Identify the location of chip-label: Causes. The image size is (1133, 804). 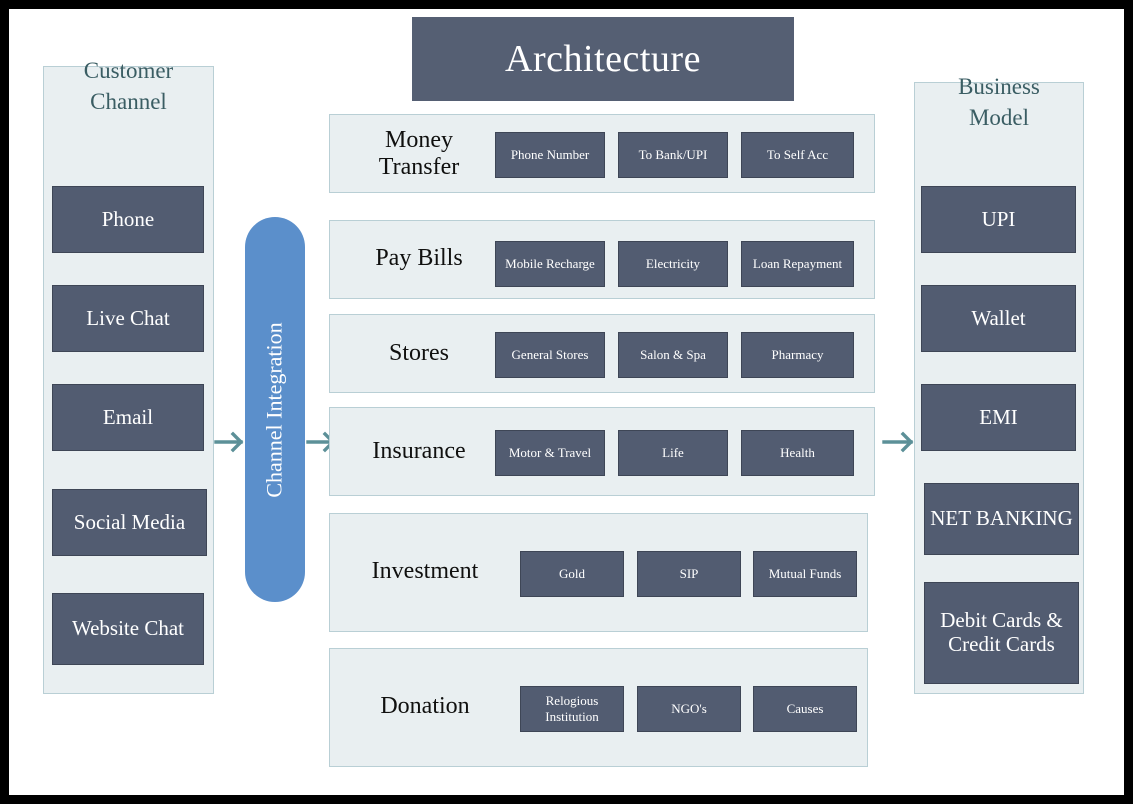
(805, 709).